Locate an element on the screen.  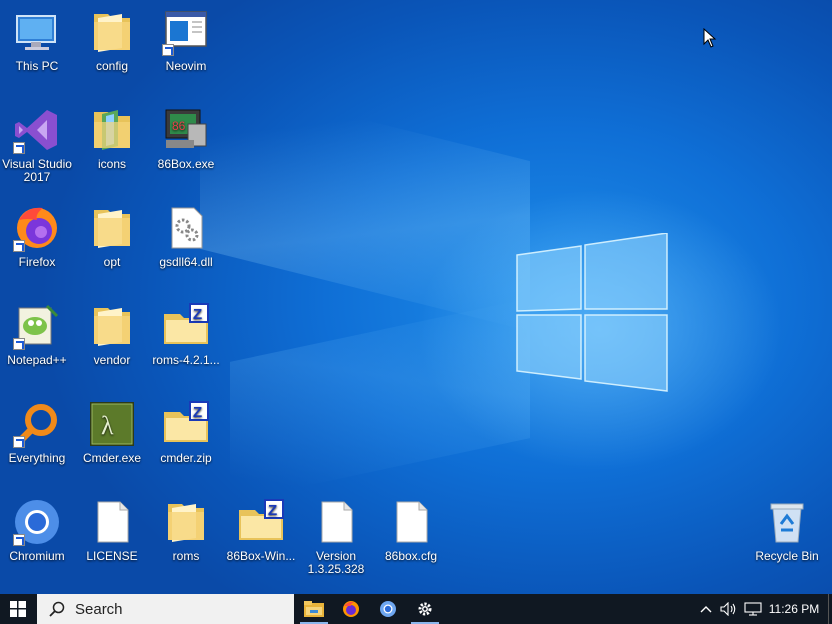
desktop-icon-version-1-3-25-328: Version 1.3.25.328 is located at coordinates (336, 537).